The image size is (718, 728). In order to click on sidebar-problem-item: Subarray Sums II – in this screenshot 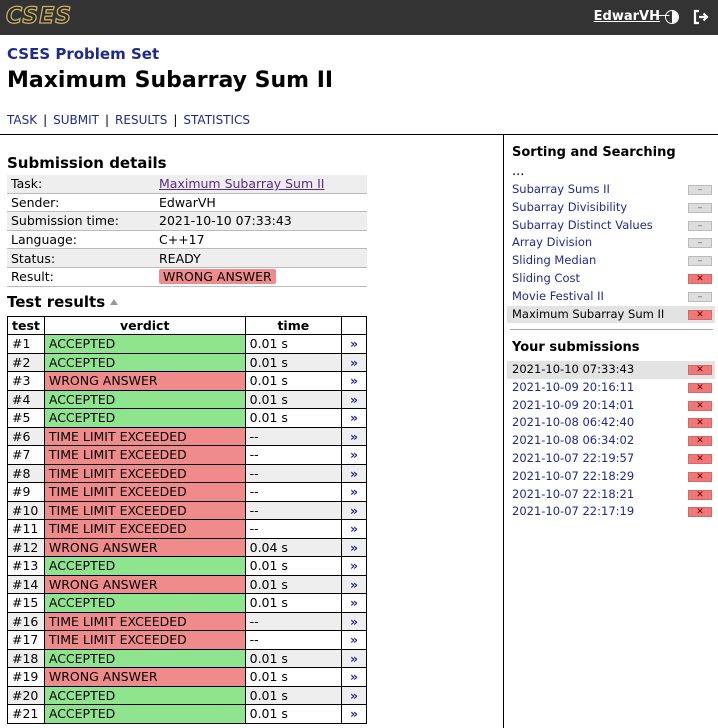, I will do `click(611, 190)`.